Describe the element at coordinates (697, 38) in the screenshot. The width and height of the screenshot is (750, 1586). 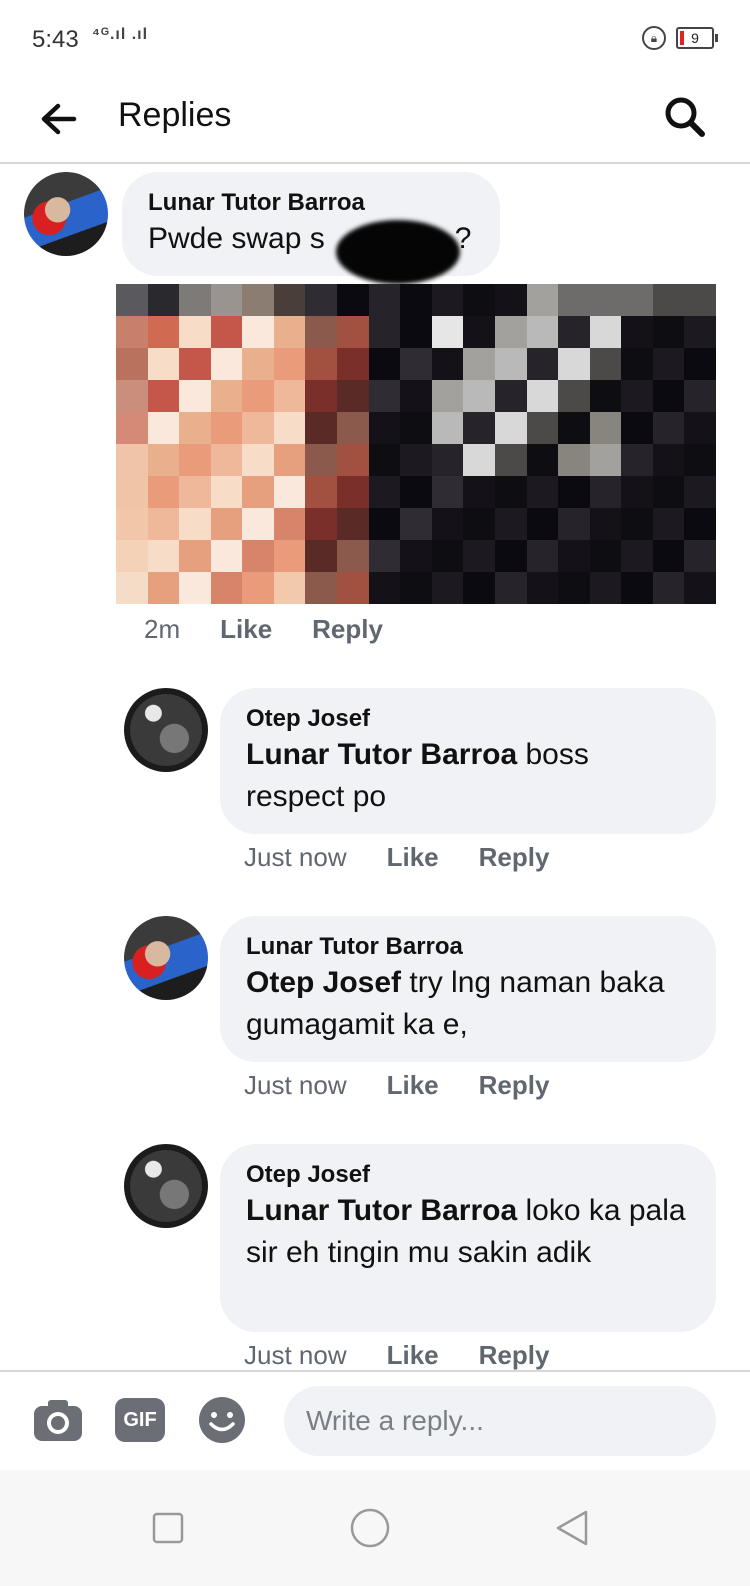
I see `battery-icon: 9` at that location.